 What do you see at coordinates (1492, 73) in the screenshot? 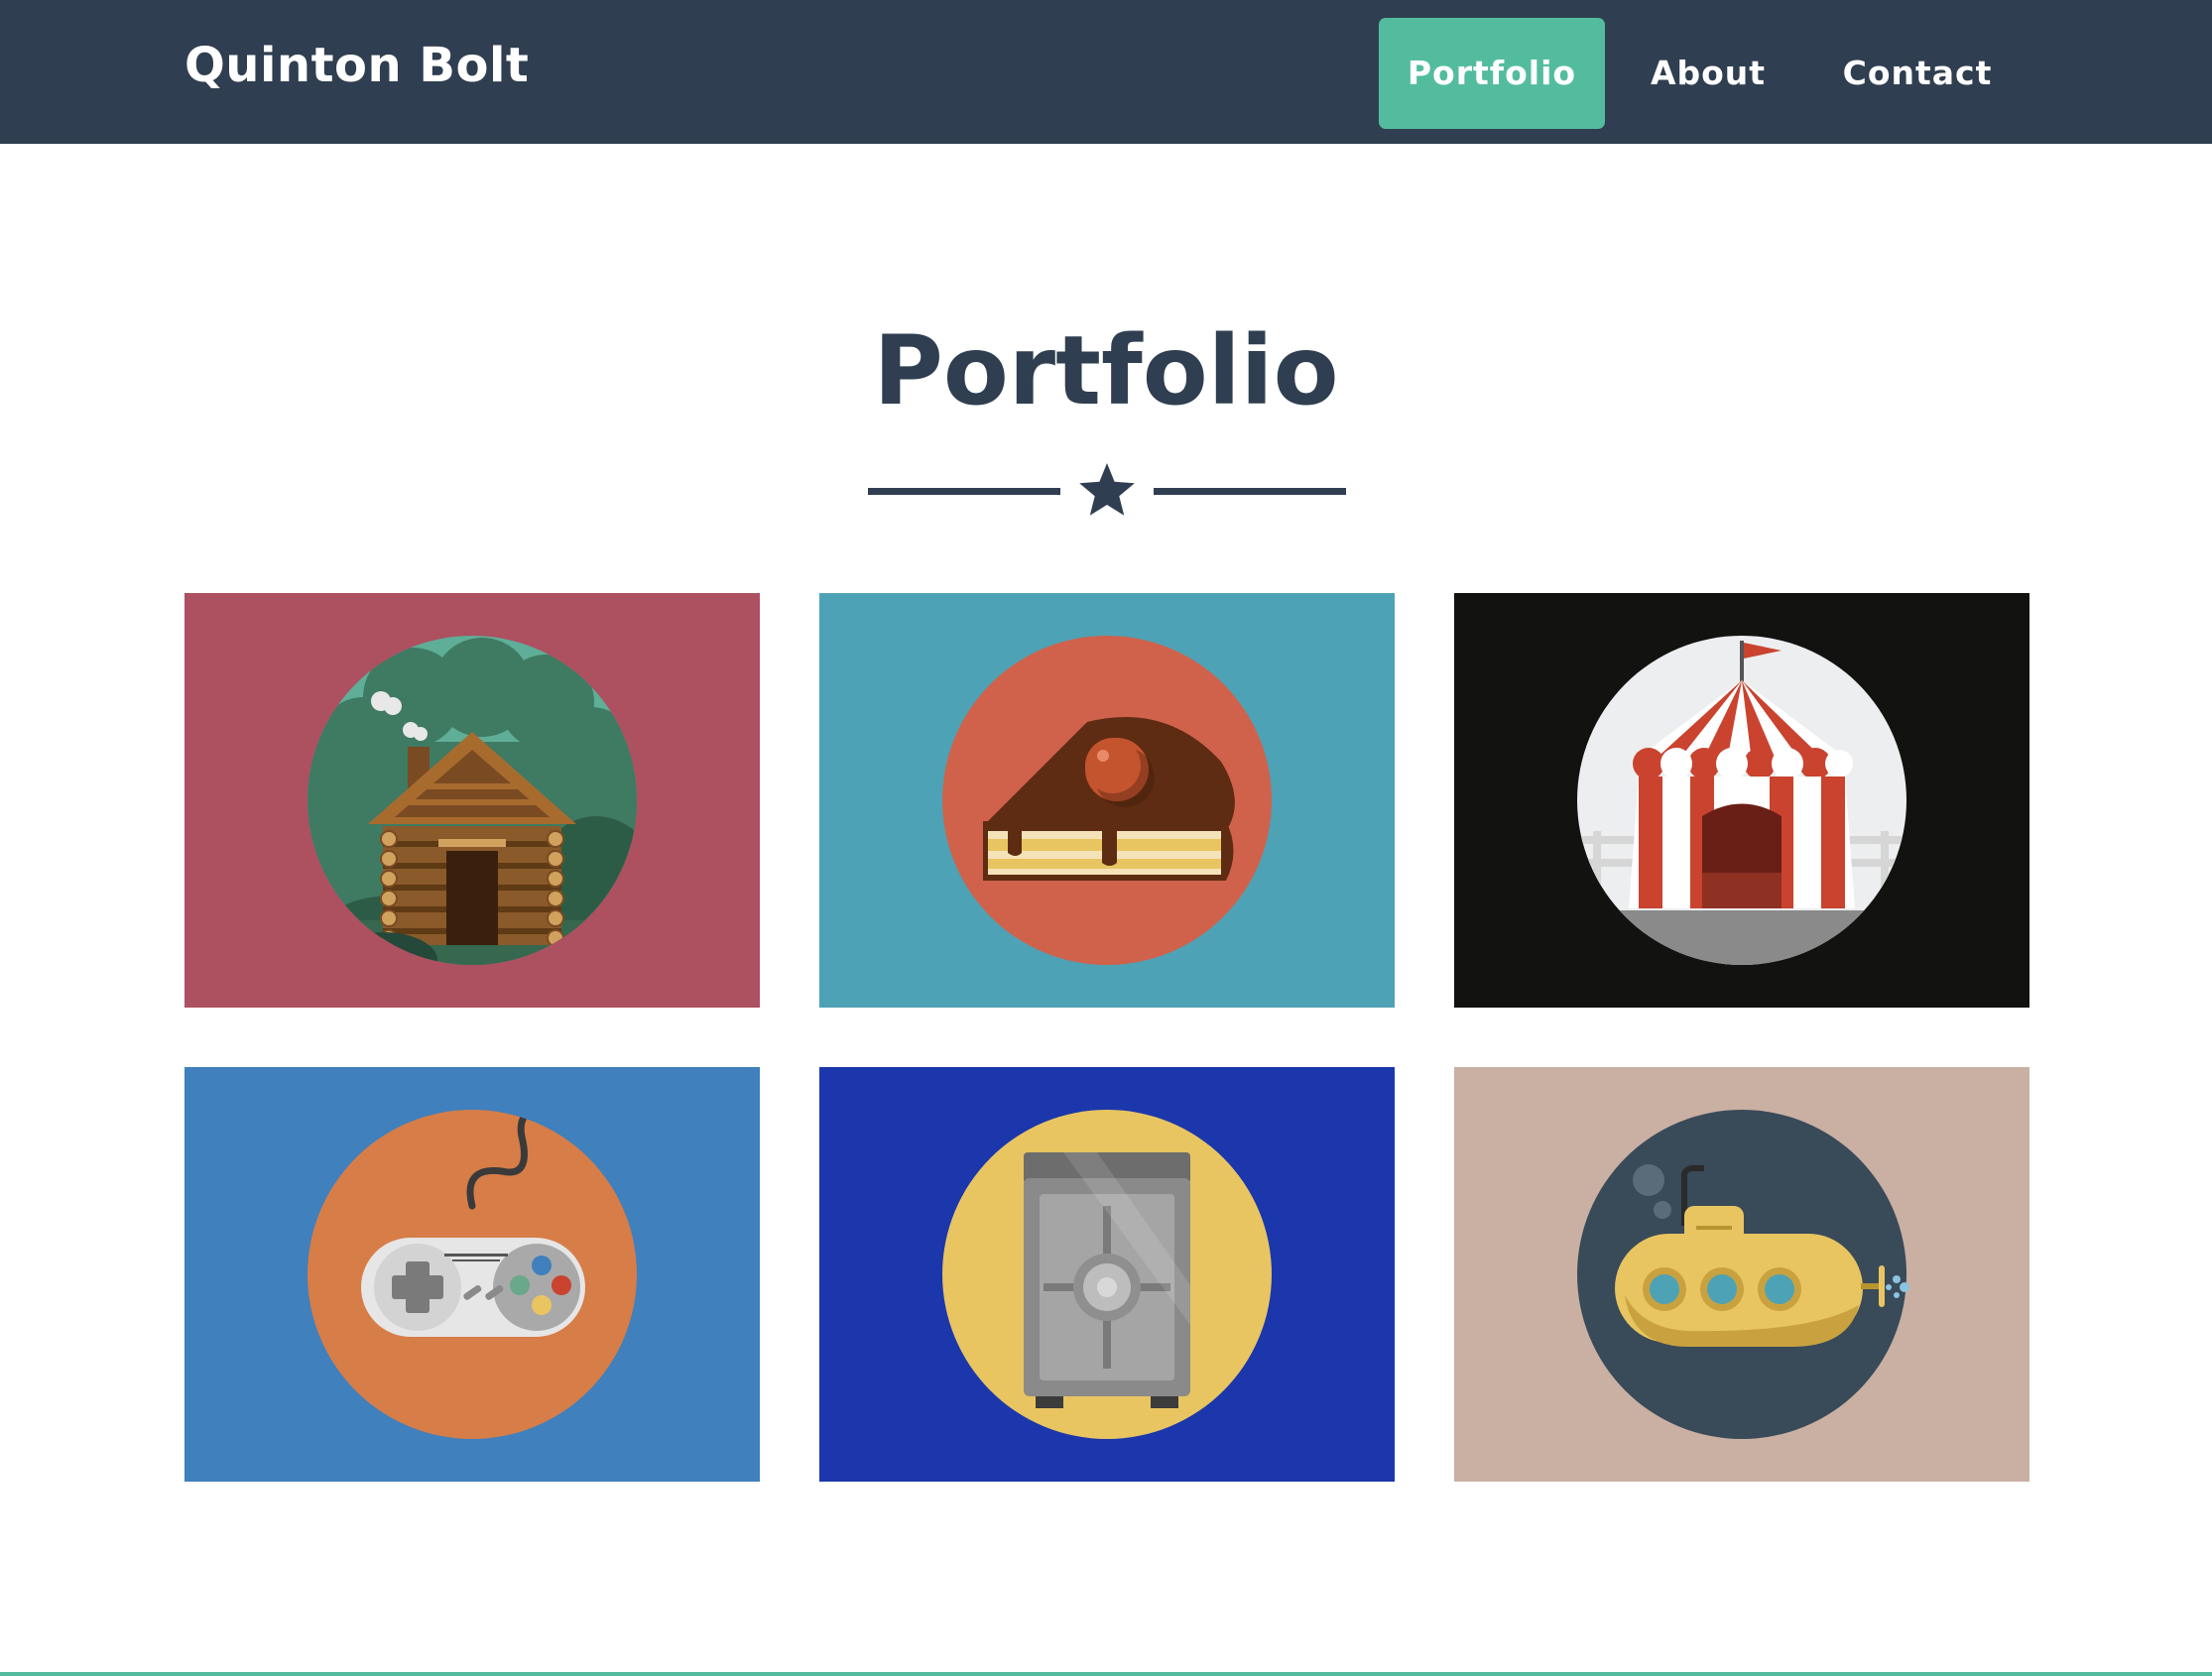
I see `nav-link-portfolio: Portfolio` at bounding box center [1492, 73].